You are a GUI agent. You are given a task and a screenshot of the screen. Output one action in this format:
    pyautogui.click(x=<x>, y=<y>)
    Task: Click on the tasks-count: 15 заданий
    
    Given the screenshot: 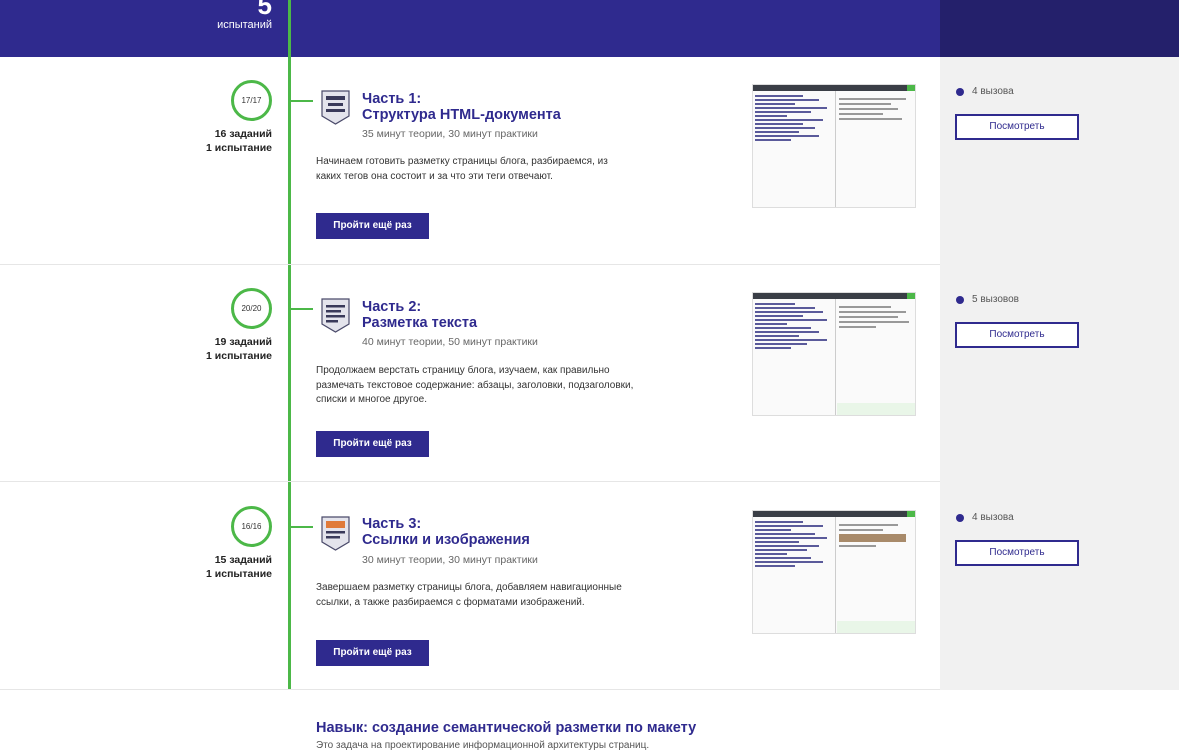 What is the action you would take?
    pyautogui.click(x=243, y=560)
    